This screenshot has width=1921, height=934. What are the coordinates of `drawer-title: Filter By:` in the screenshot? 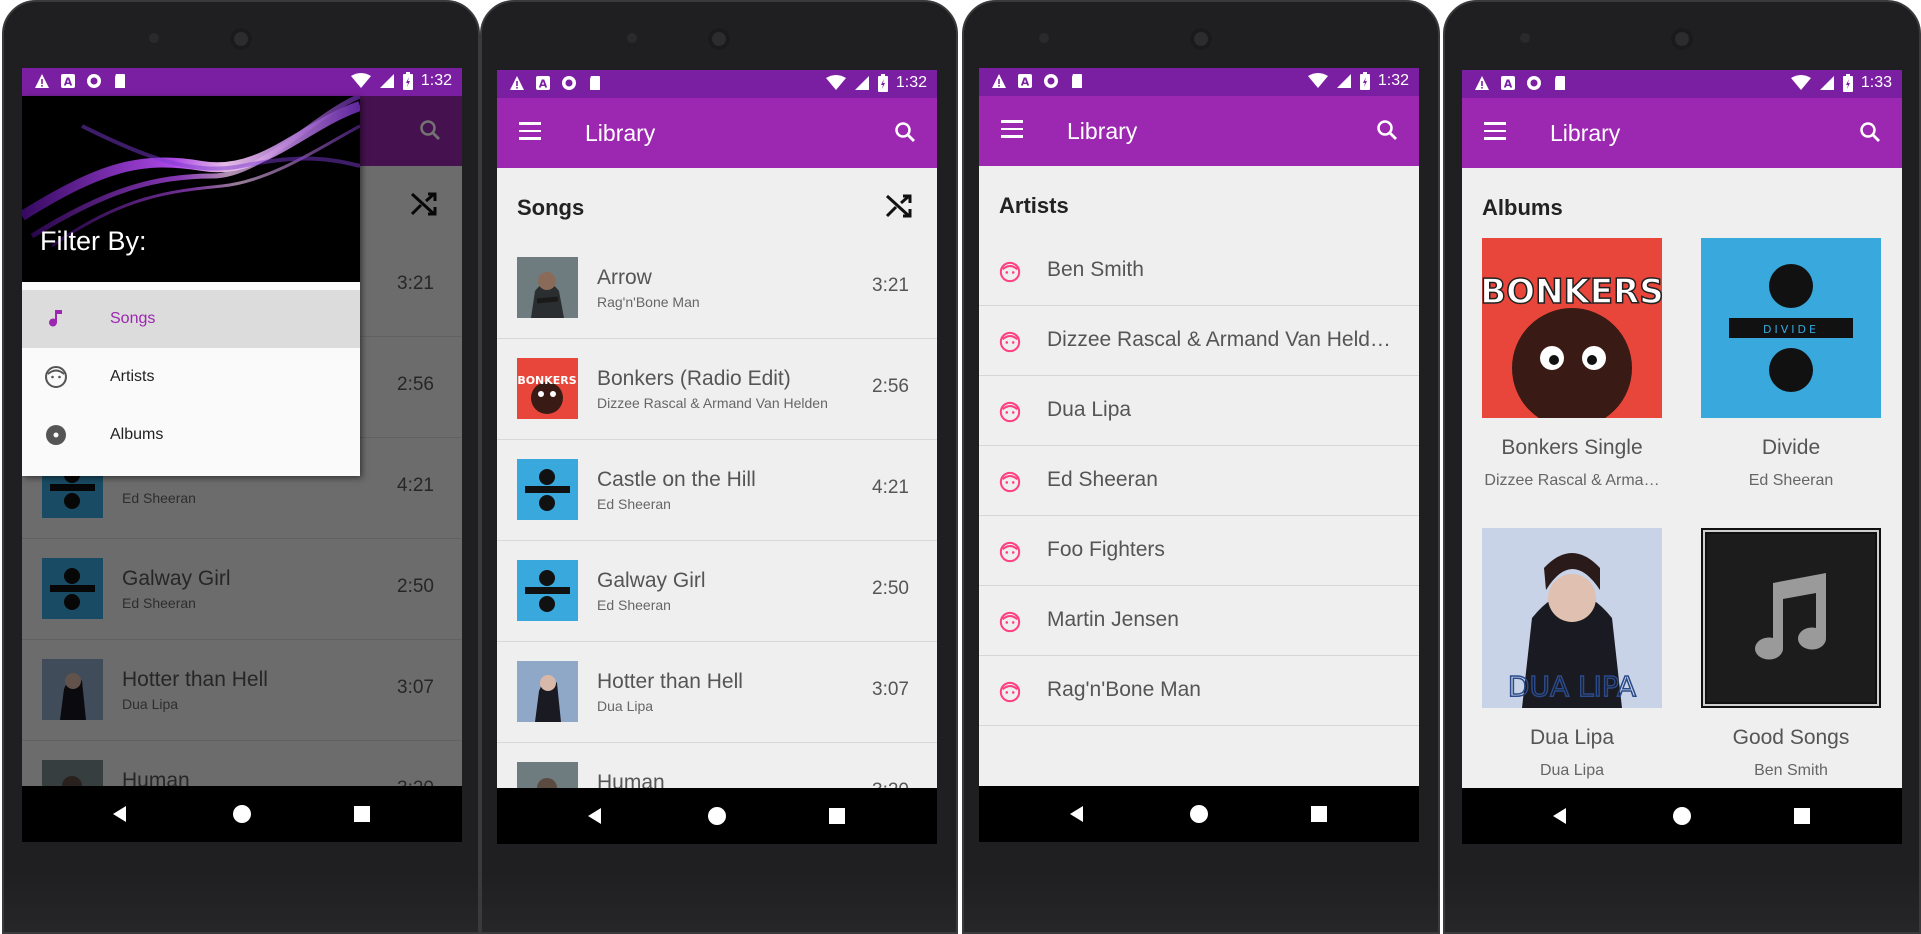 It's located at (93, 241).